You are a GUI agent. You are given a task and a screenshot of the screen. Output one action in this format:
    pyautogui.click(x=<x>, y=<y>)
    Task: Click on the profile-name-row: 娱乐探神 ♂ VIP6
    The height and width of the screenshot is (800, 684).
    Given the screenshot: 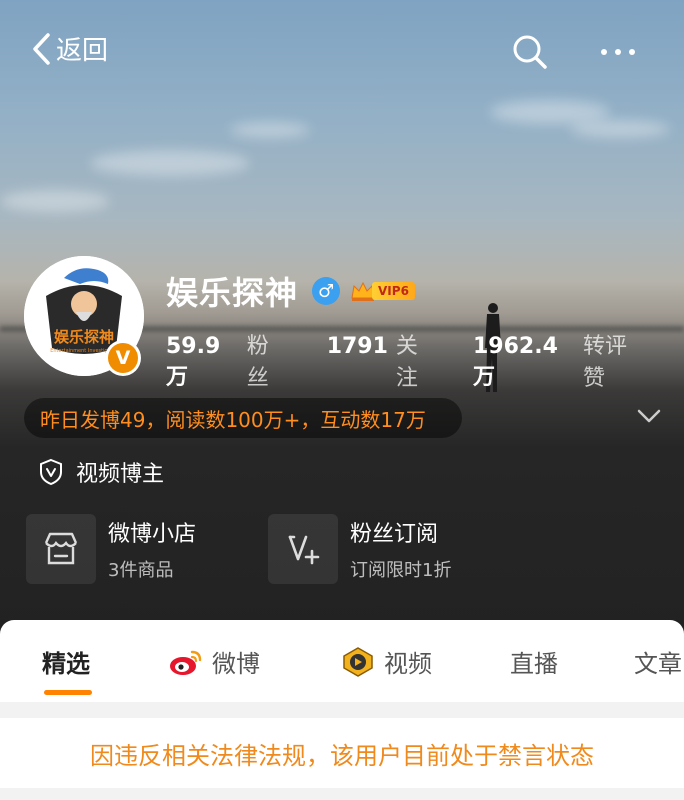 What is the action you would take?
    pyautogui.click(x=290, y=291)
    